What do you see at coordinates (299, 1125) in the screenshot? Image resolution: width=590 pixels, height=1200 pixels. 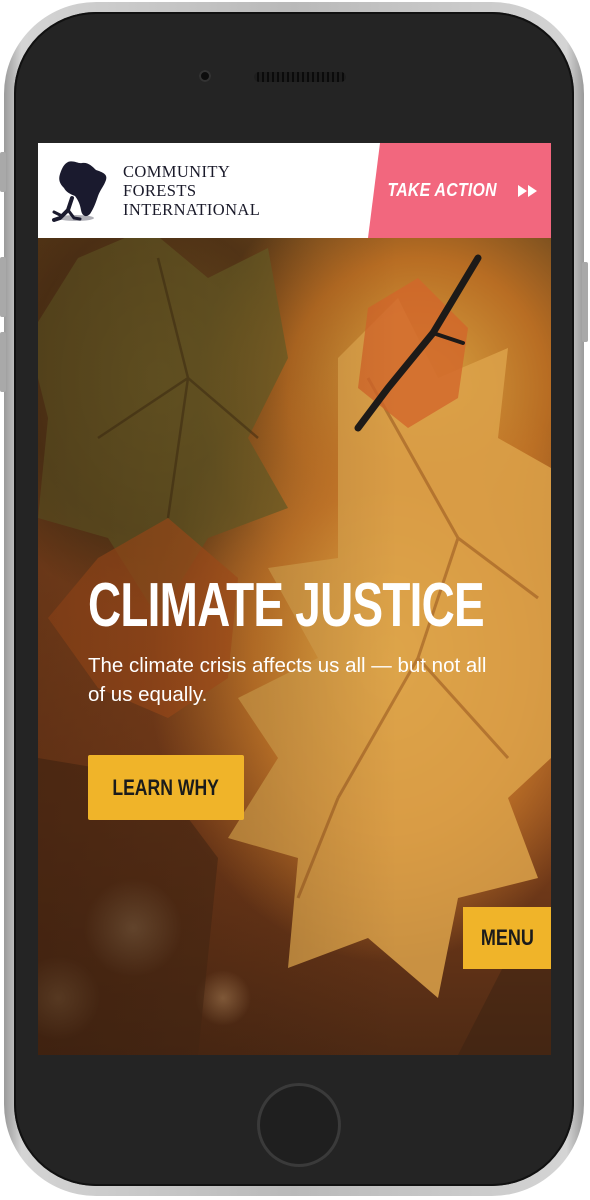 I see `home-button` at bounding box center [299, 1125].